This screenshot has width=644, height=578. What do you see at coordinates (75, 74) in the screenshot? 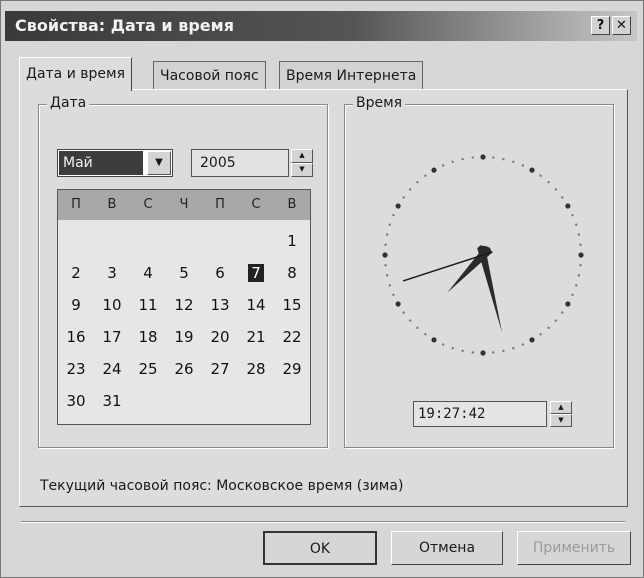
I see `tab-date-time: Дата и время` at bounding box center [75, 74].